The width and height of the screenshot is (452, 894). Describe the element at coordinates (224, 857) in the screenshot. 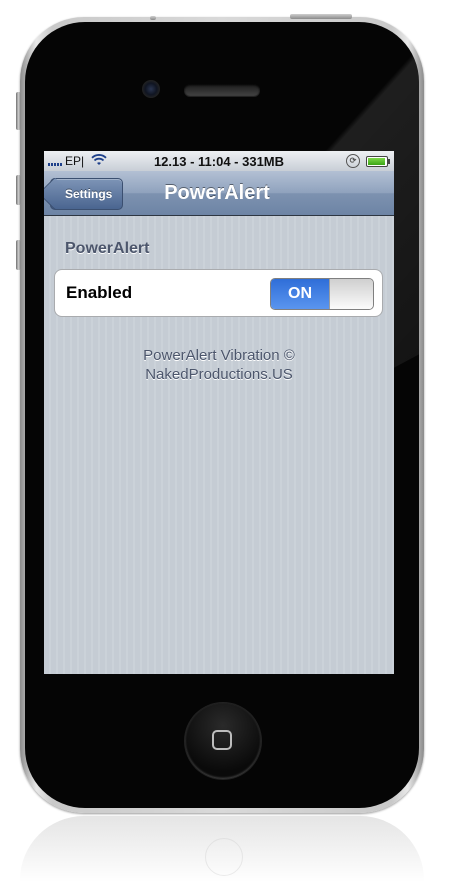

I see `reflection-home-button` at that location.